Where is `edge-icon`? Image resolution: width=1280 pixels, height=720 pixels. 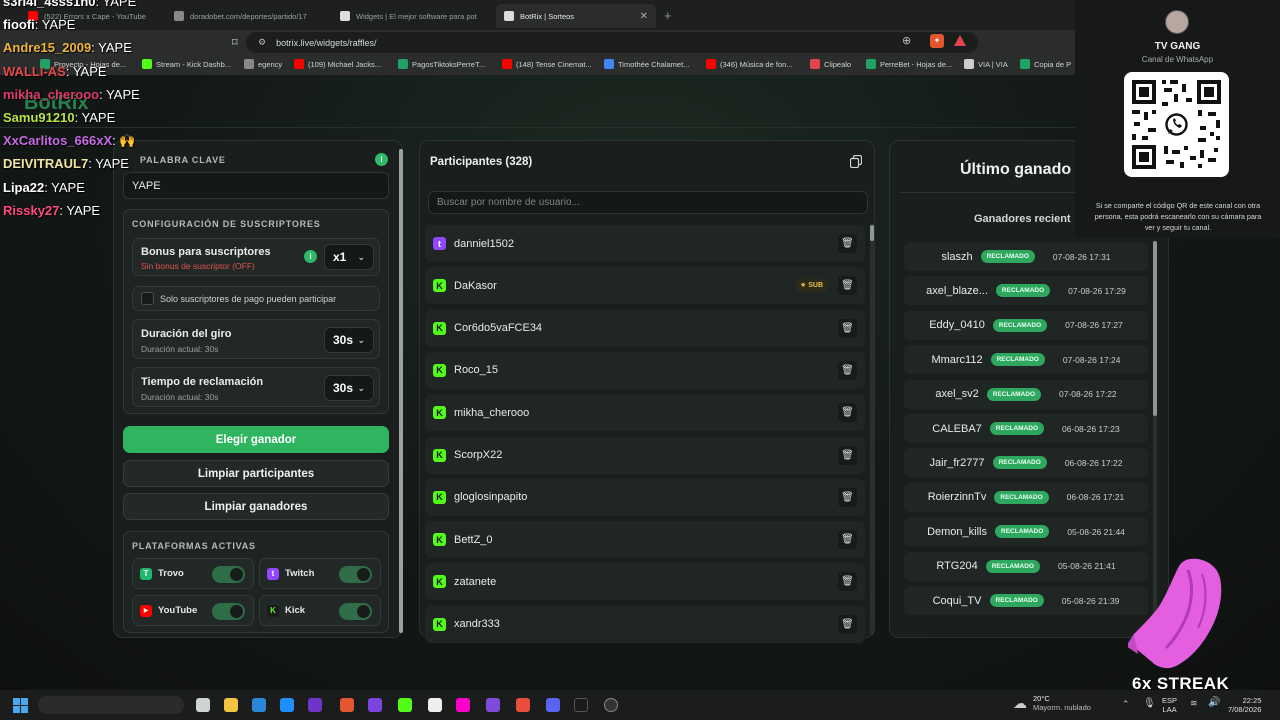
edge-icon is located at coordinates (259, 705).